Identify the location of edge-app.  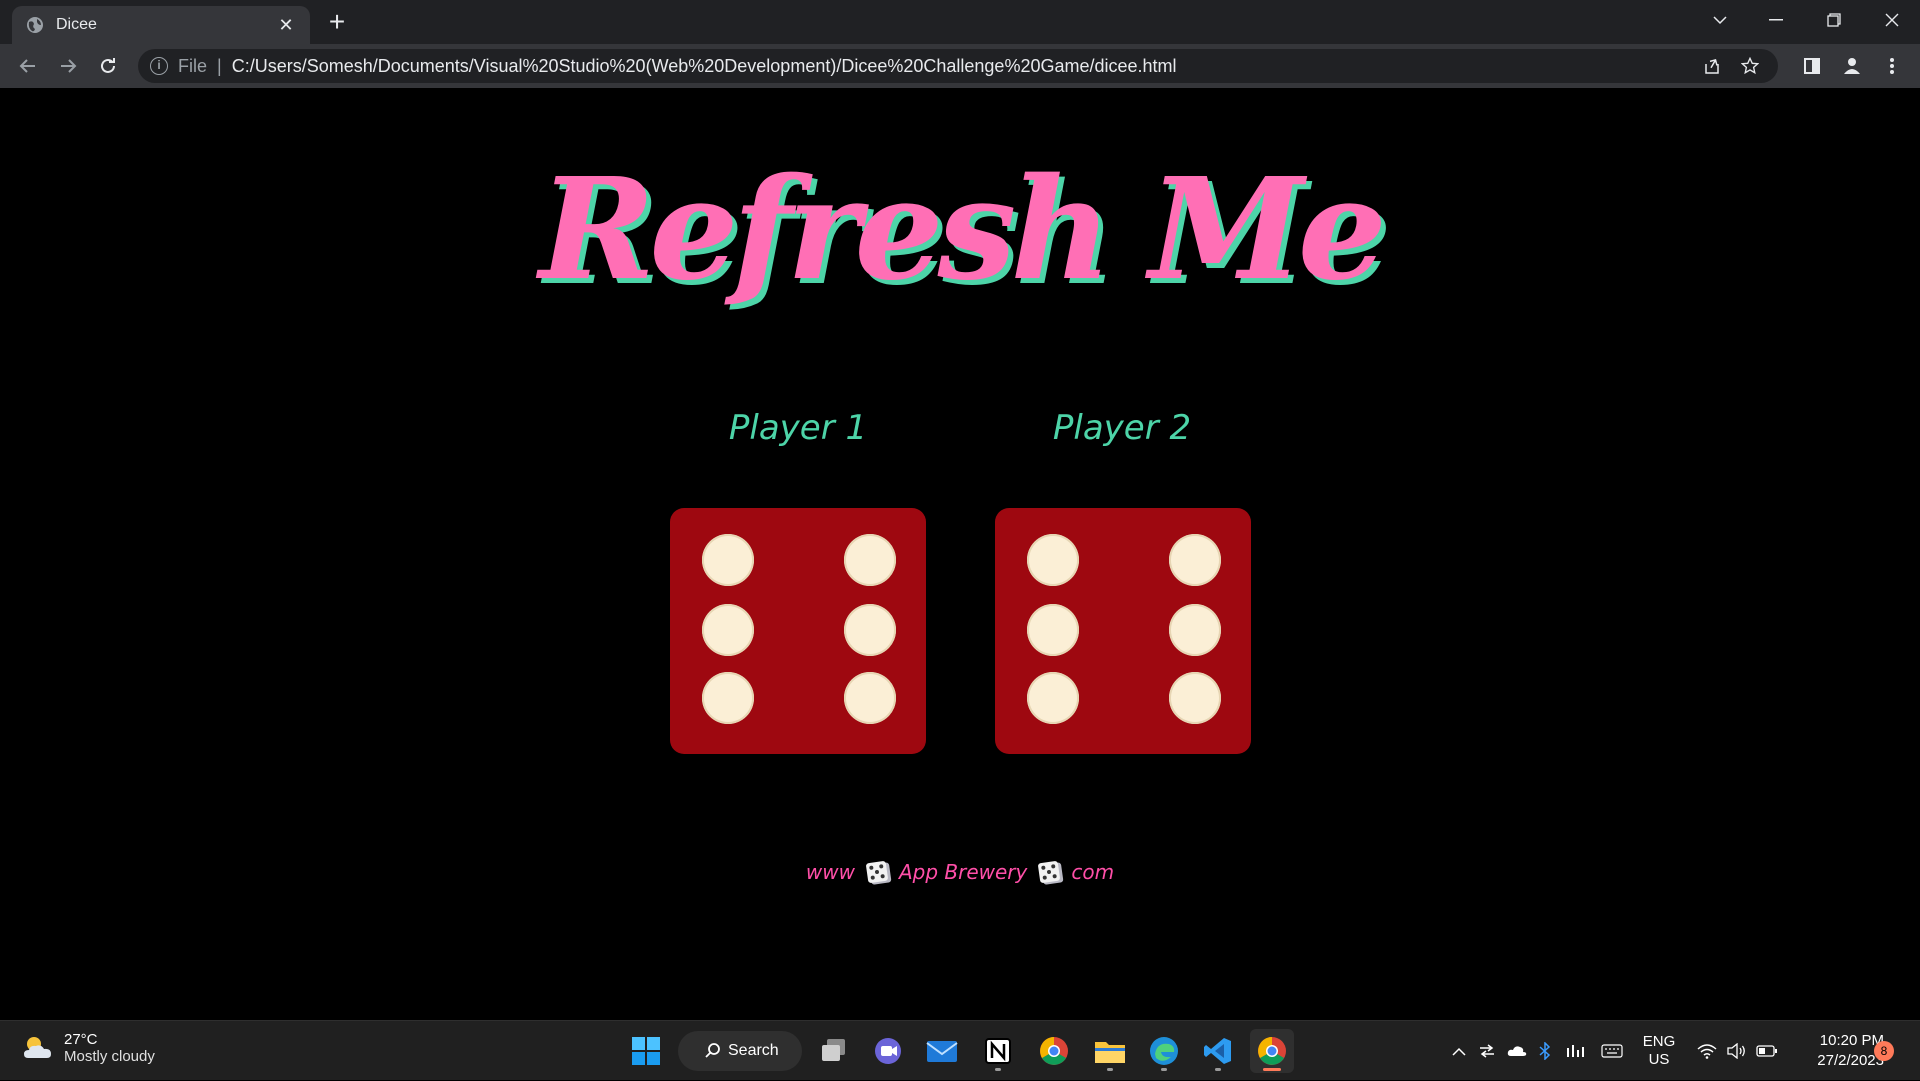
(1164, 1051).